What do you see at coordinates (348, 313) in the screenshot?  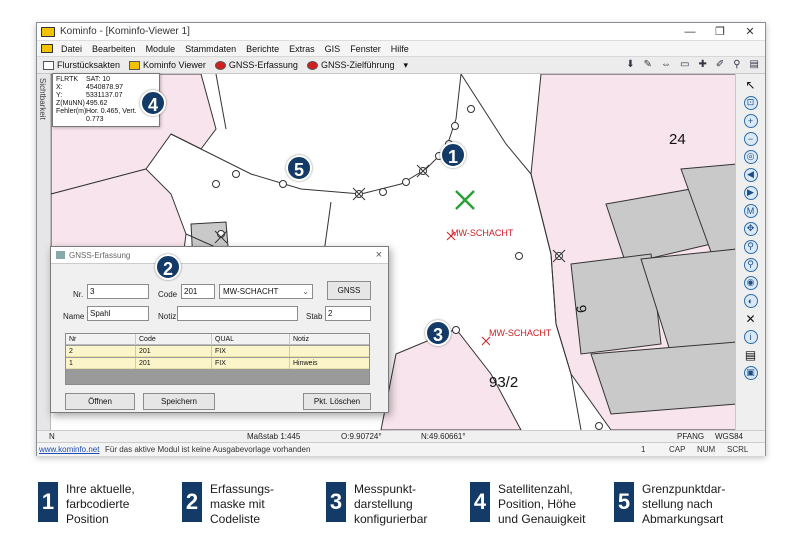 I see `stab-field: 2` at bounding box center [348, 313].